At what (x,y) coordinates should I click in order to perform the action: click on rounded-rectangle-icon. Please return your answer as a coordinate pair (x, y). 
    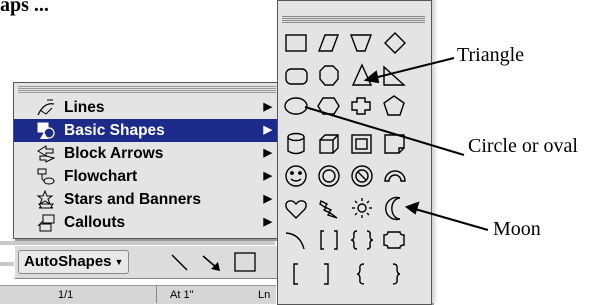
    Looking at the image, I should click on (296, 76).